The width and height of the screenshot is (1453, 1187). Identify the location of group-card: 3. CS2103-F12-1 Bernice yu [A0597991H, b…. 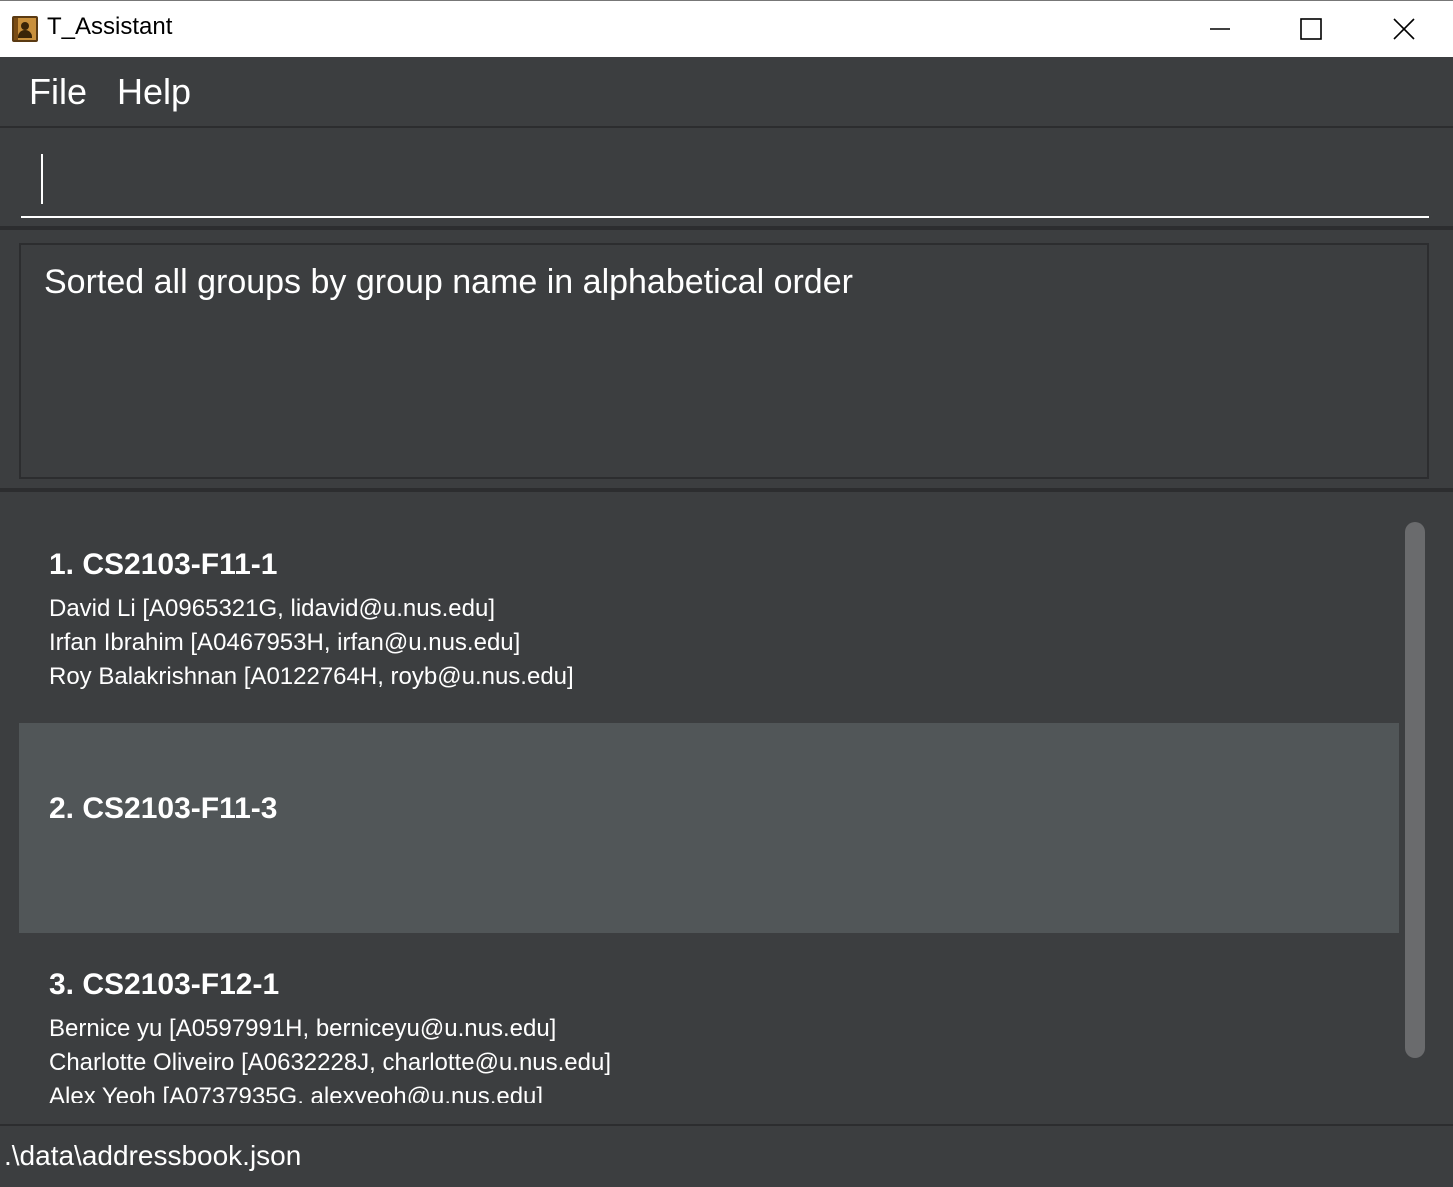
(709, 1018).